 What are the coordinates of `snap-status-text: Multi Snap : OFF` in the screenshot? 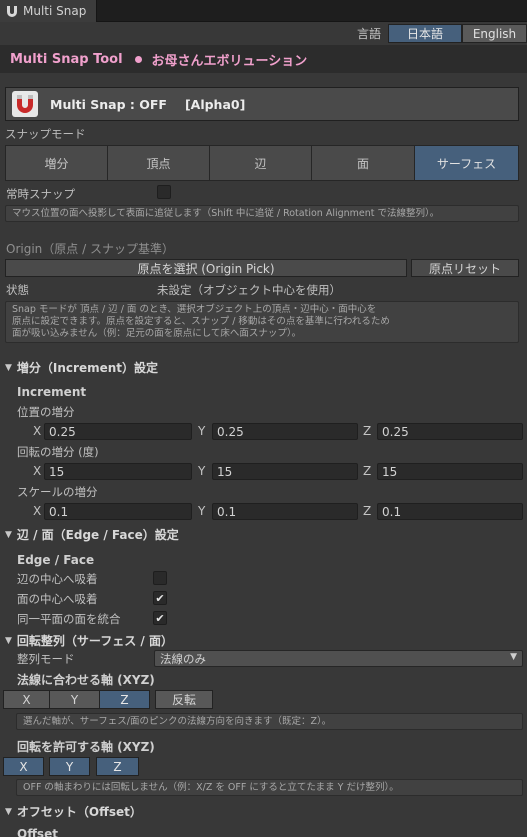 It's located at (108, 104).